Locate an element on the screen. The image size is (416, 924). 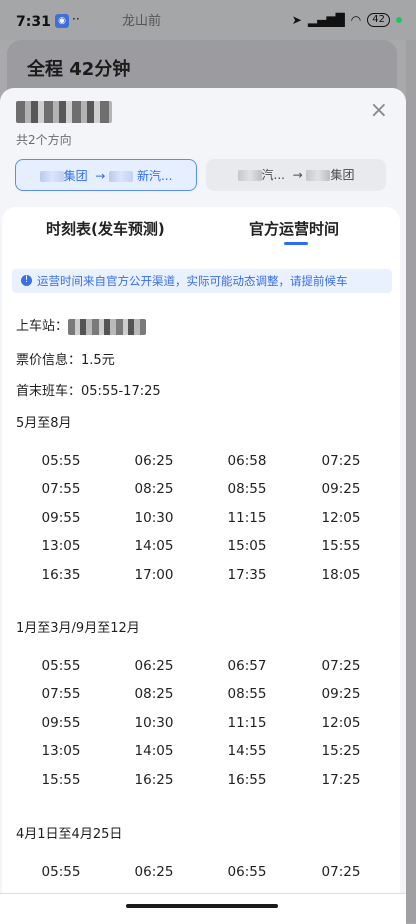
background-strip is located at coordinates (411, 481).